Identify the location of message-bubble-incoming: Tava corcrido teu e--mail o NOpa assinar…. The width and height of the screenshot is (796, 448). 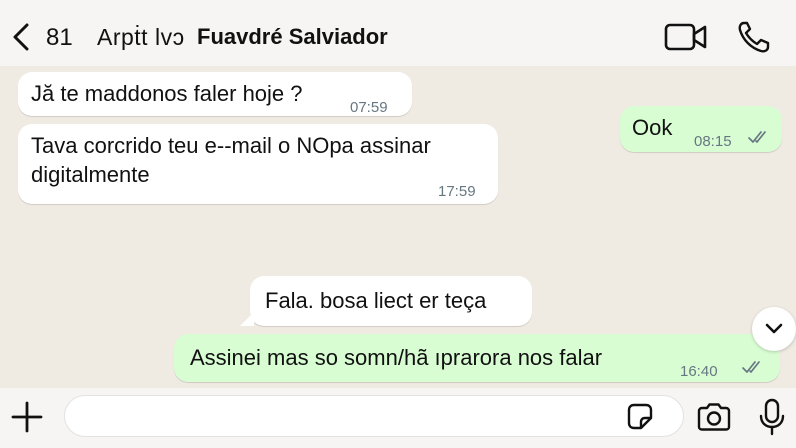
(258, 164).